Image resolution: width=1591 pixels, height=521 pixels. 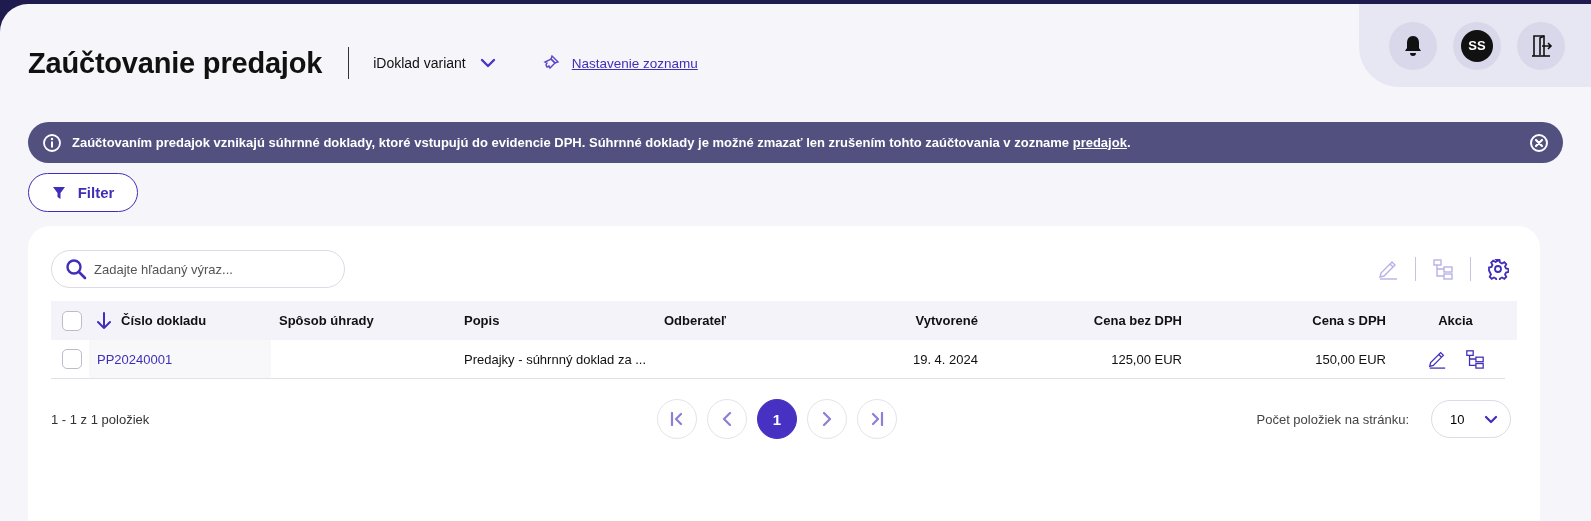 What do you see at coordinates (164, 320) in the screenshot?
I see `column-header: Číslo dokladu` at bounding box center [164, 320].